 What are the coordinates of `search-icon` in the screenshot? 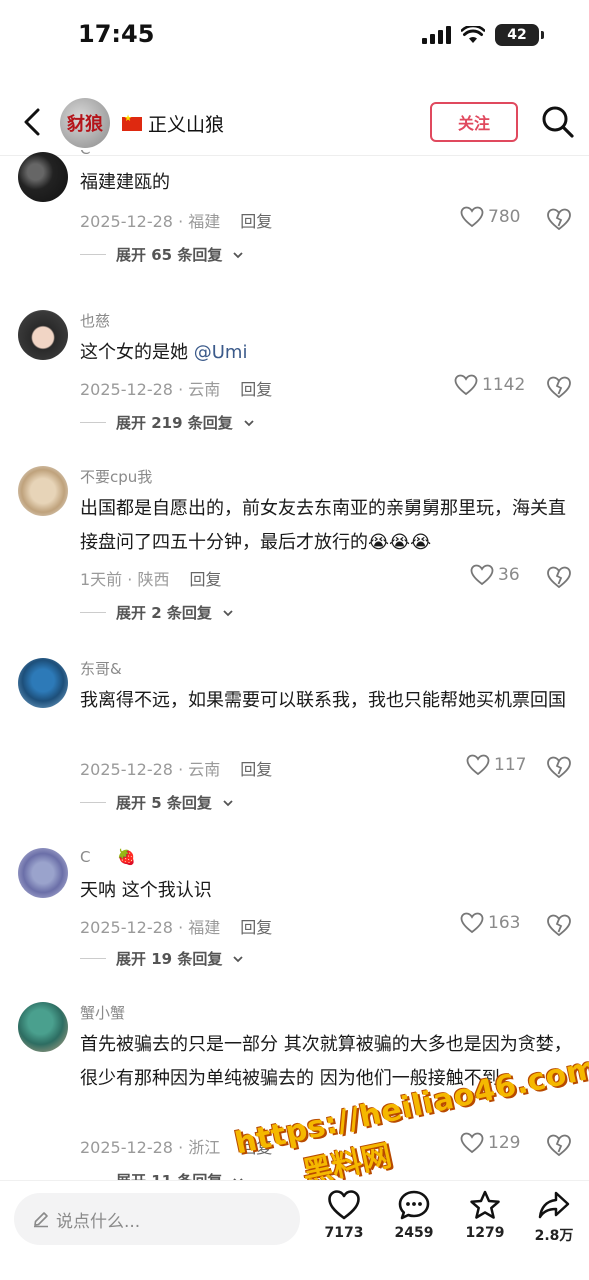 It's located at (558, 122).